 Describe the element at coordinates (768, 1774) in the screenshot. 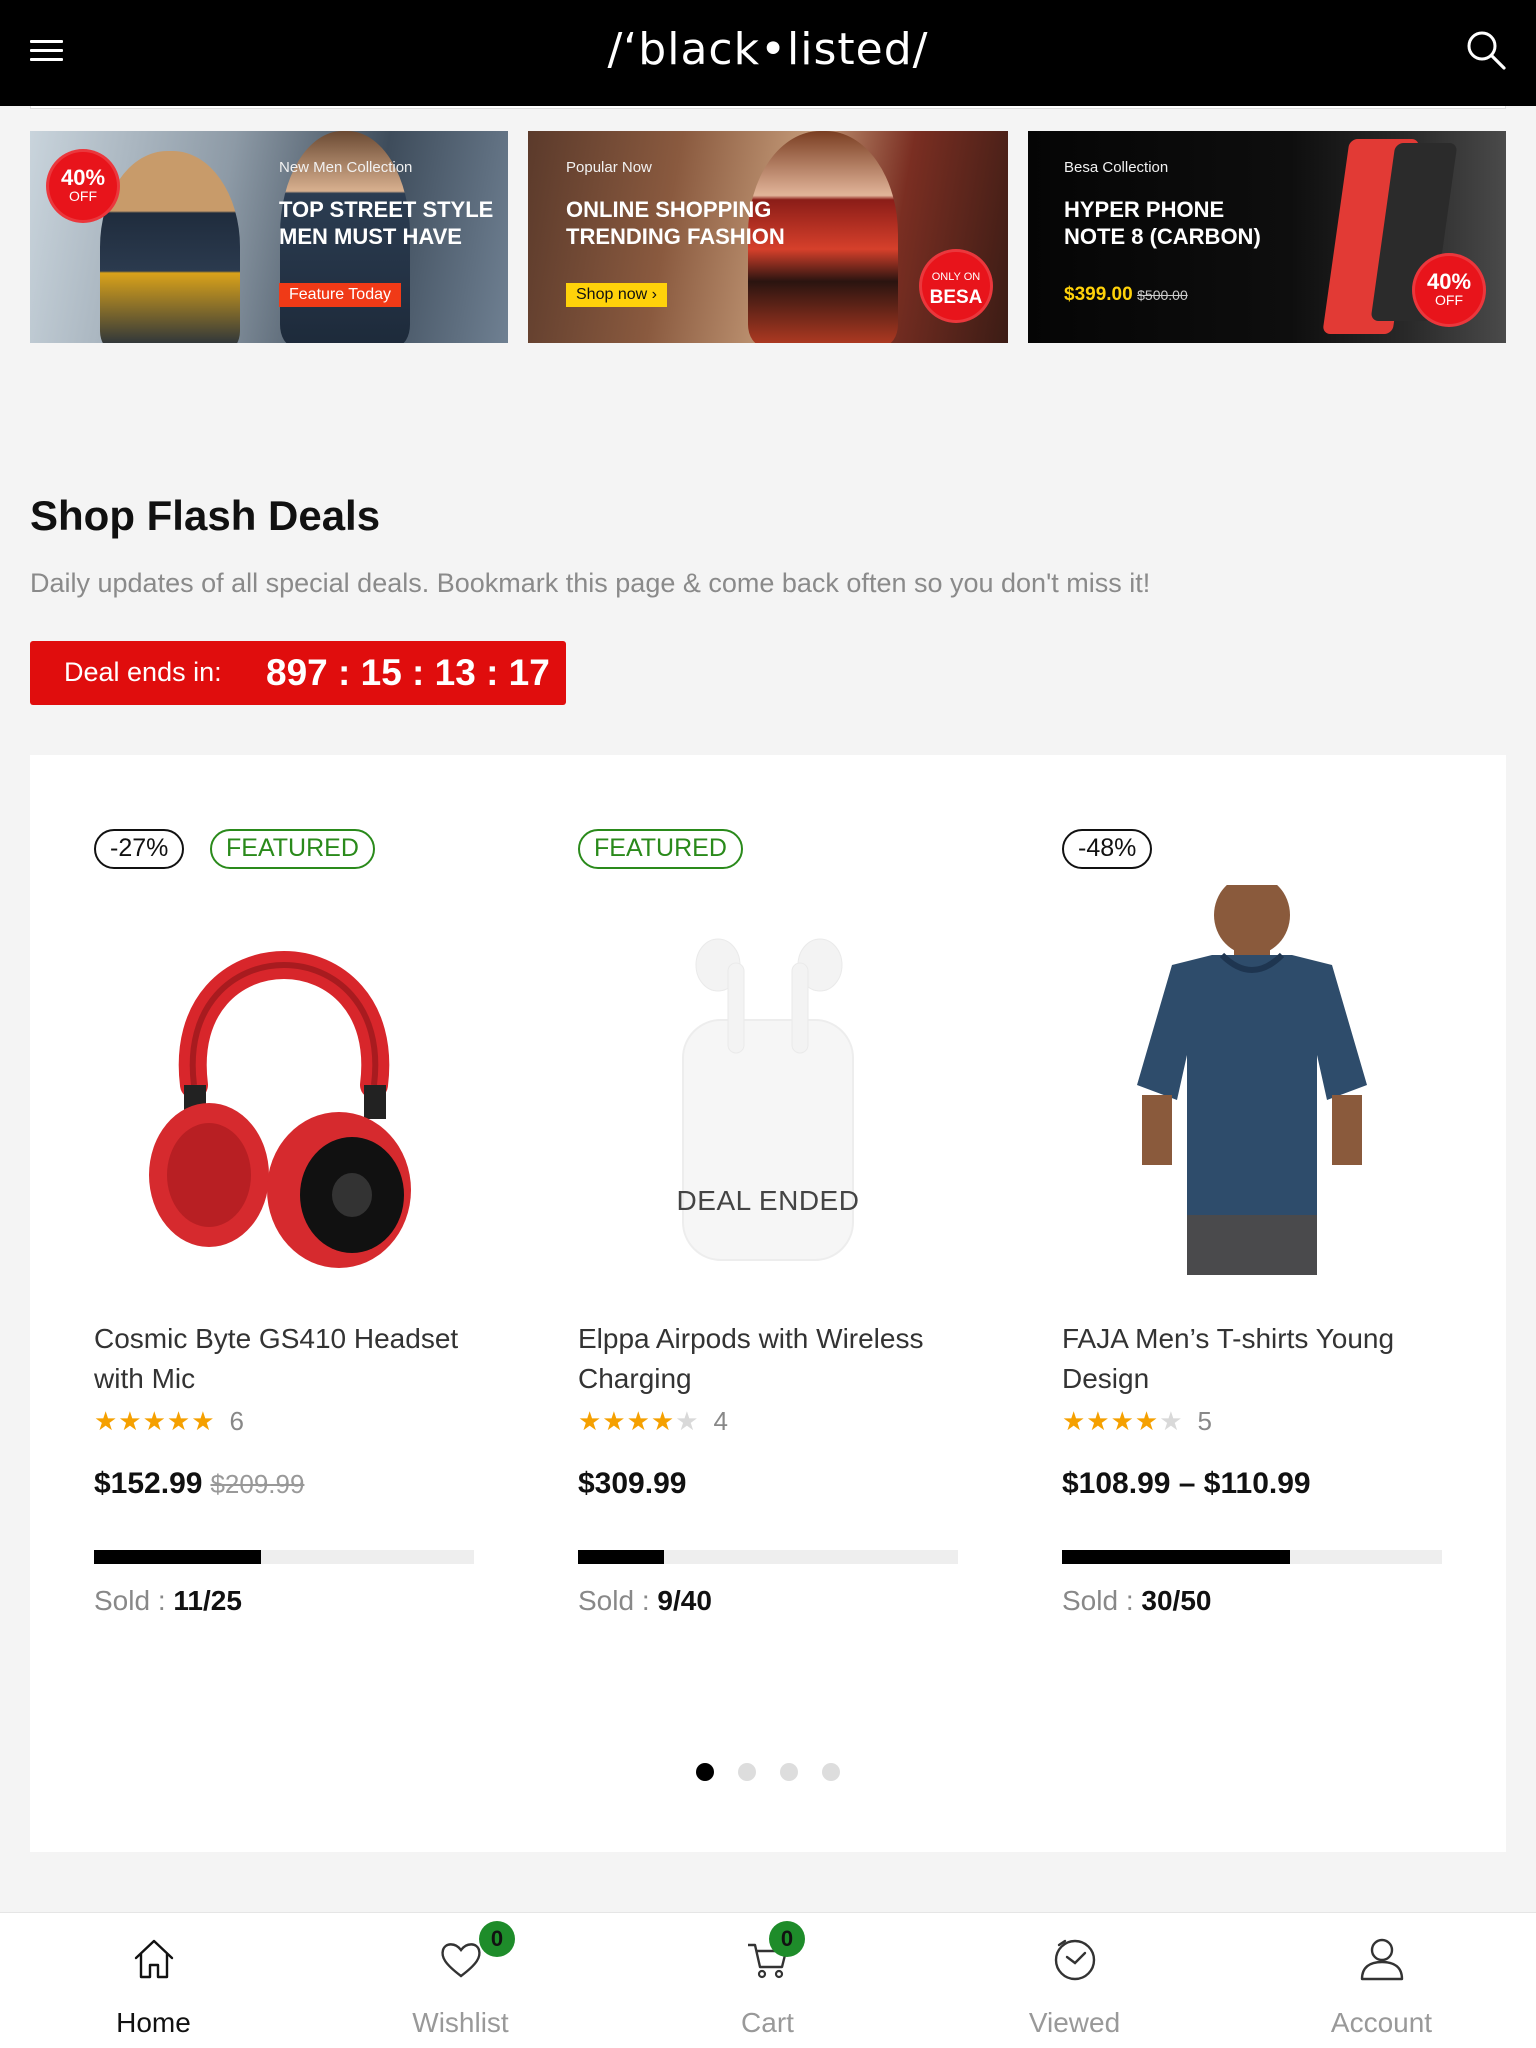

I see `carousel-pagination` at that location.